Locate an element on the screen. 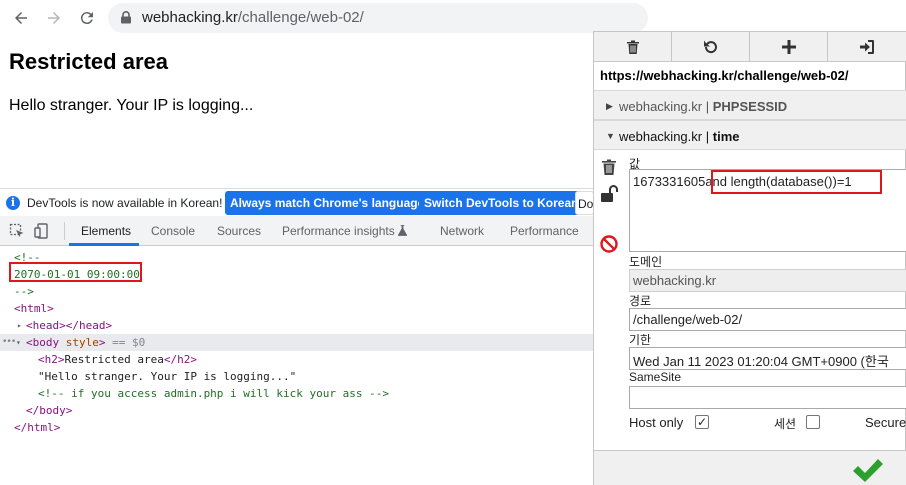 The width and height of the screenshot is (906, 485). samesite-select is located at coordinates (767, 397).